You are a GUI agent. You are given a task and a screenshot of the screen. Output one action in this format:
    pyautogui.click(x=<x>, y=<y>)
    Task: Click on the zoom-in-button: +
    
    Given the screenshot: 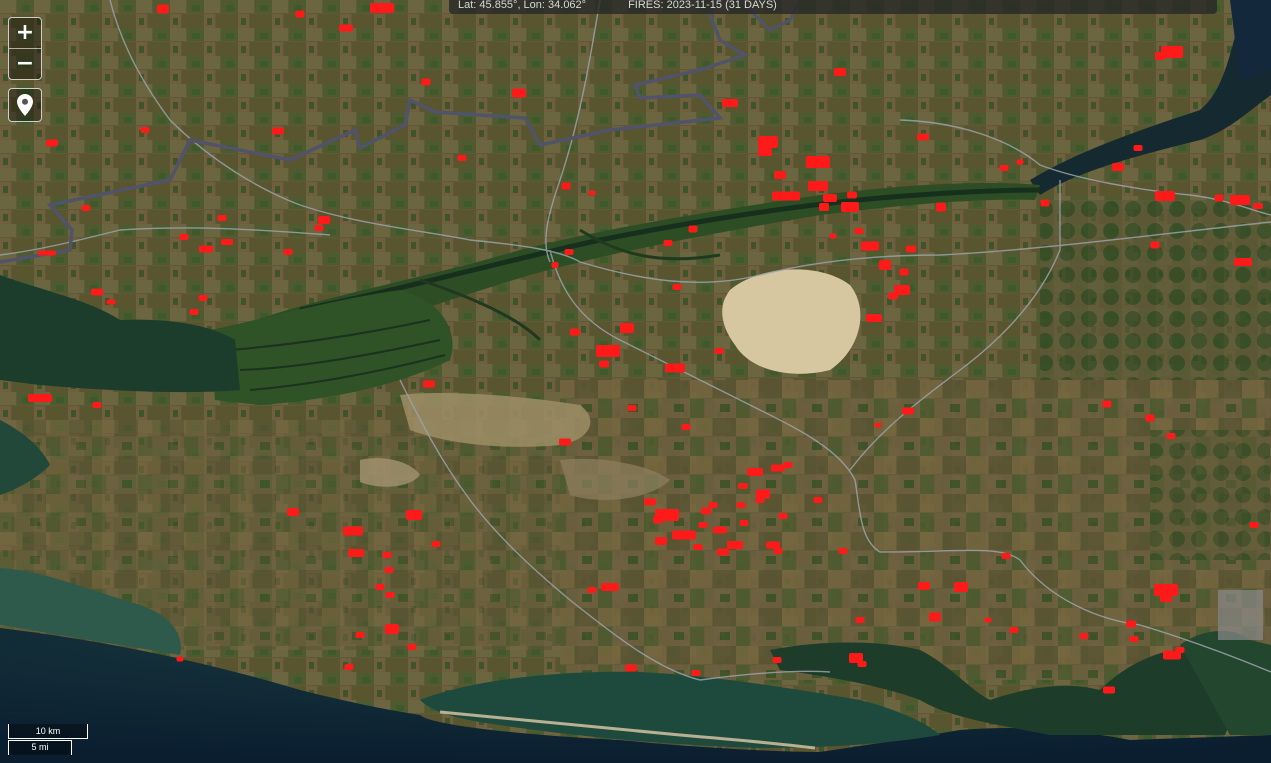 What is the action you would take?
    pyautogui.click(x=25, y=33)
    